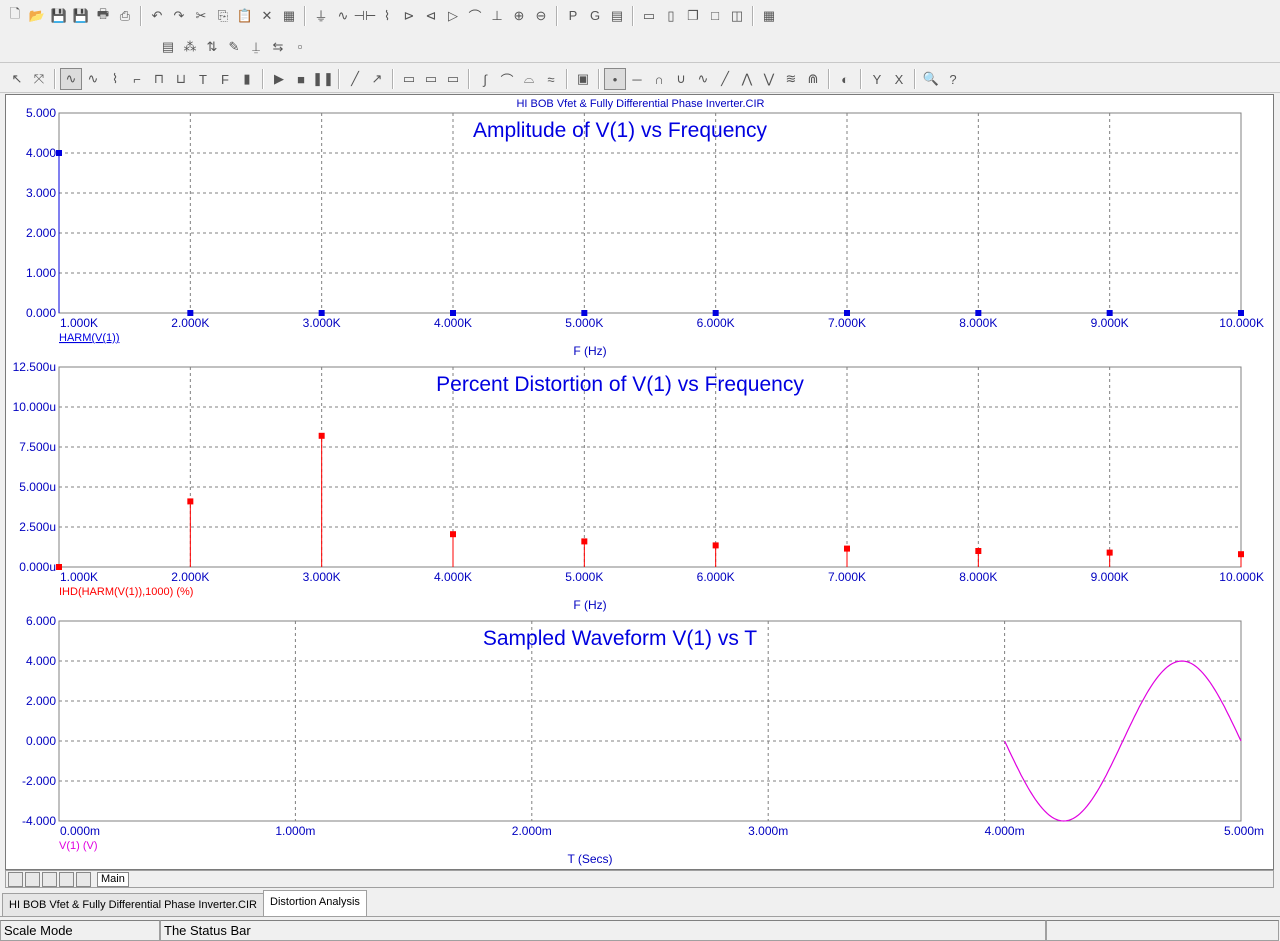  What do you see at coordinates (529, 79) in the screenshot?
I see `fall-icon: ⌓` at bounding box center [529, 79].